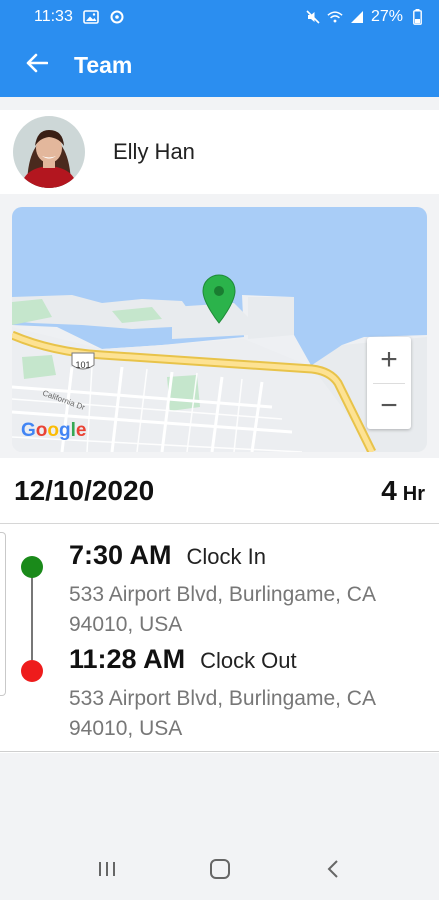 The height and width of the screenshot is (900, 439). Describe the element at coordinates (127, 659) in the screenshot. I see `event-time: 11:28 AM` at that location.